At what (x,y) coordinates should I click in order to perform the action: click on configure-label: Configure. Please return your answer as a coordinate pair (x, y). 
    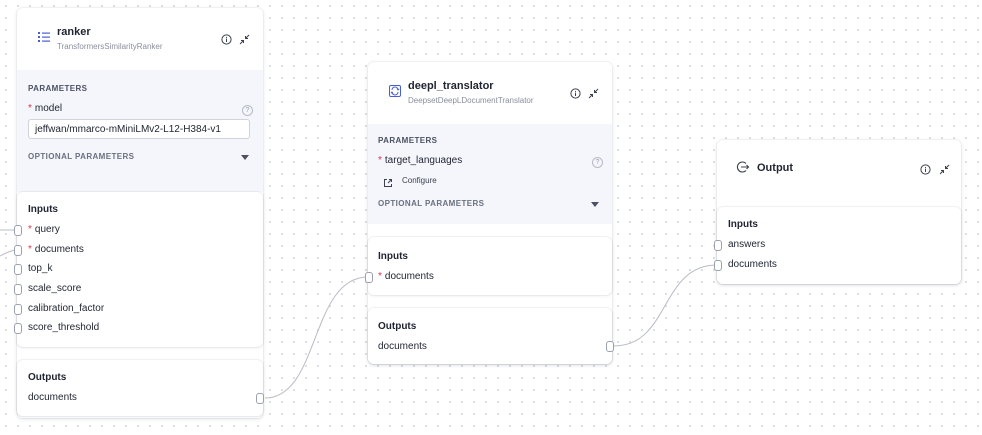
    Looking at the image, I should click on (419, 180).